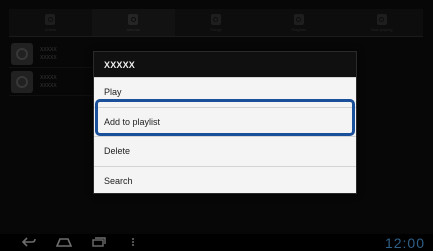 The width and height of the screenshot is (433, 251). I want to click on menu-item-add-to-playlist: Add to playlist, so click(225, 121).